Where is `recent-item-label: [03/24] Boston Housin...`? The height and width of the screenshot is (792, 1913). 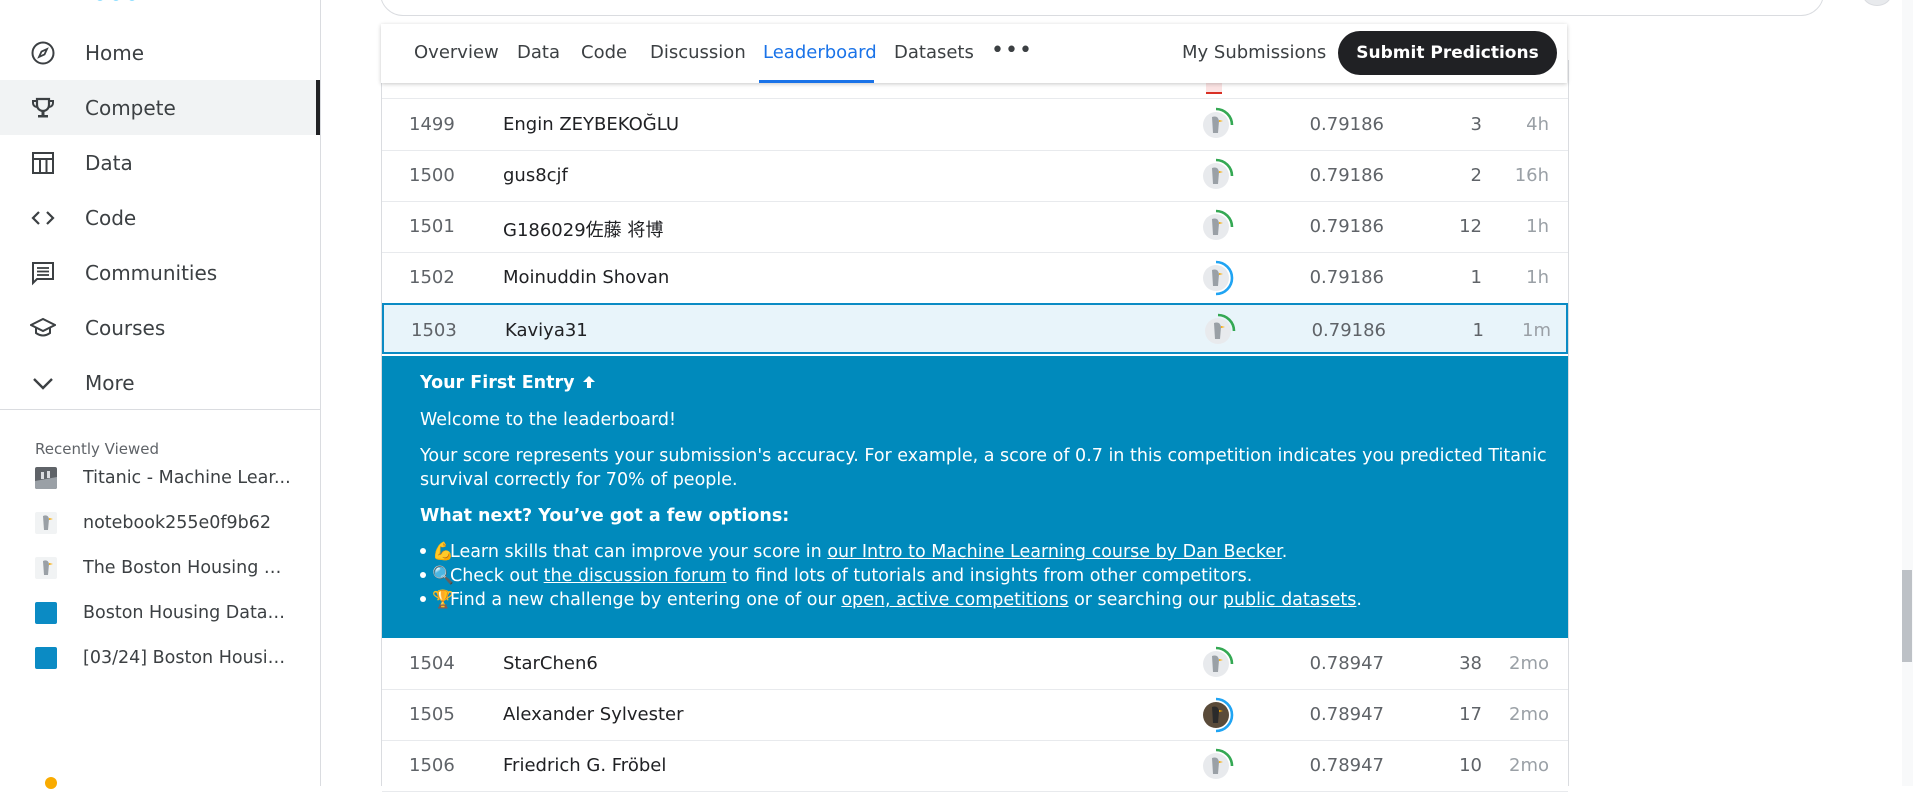 recent-item-label: [03/24] Boston Housin... is located at coordinates (188, 658).